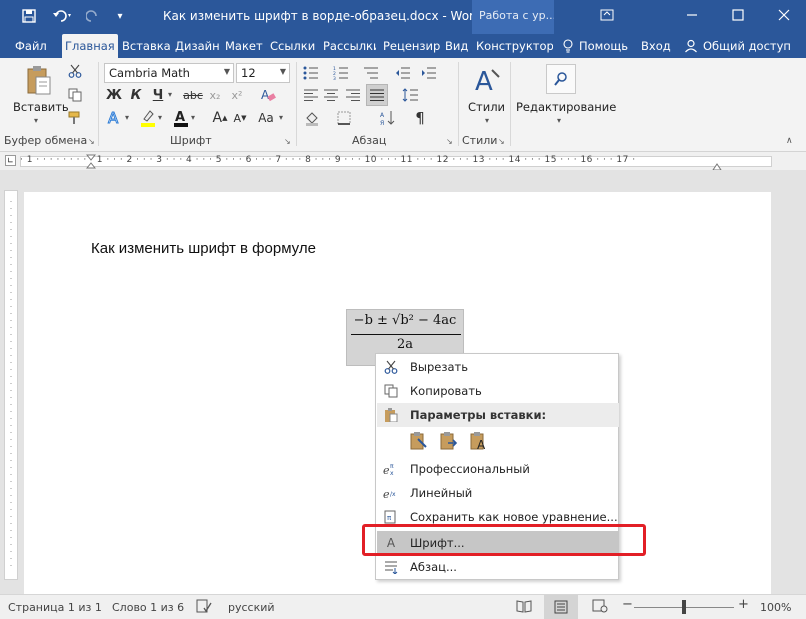  I want to click on paste-merge-icon, so click(449, 441).